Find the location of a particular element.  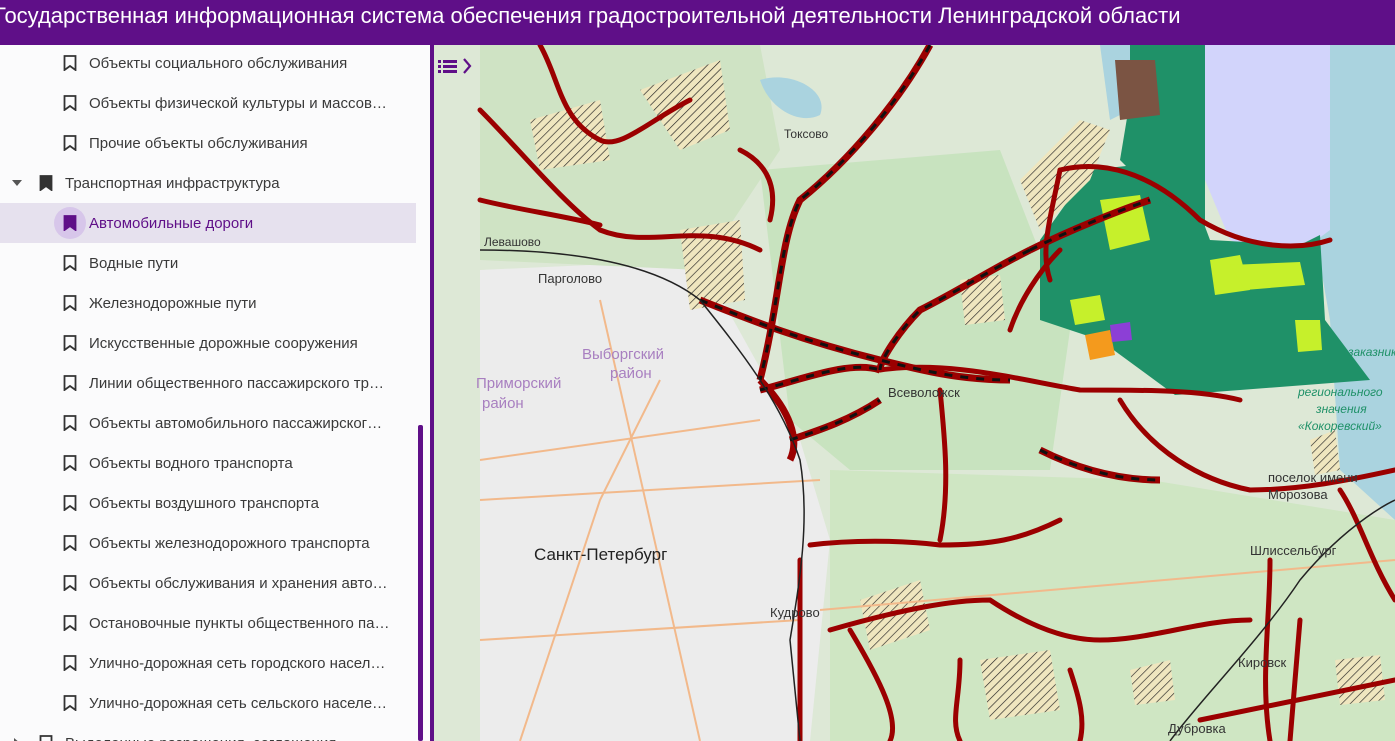

map-label-dubrovka: Дубровка is located at coordinates (1197, 728).